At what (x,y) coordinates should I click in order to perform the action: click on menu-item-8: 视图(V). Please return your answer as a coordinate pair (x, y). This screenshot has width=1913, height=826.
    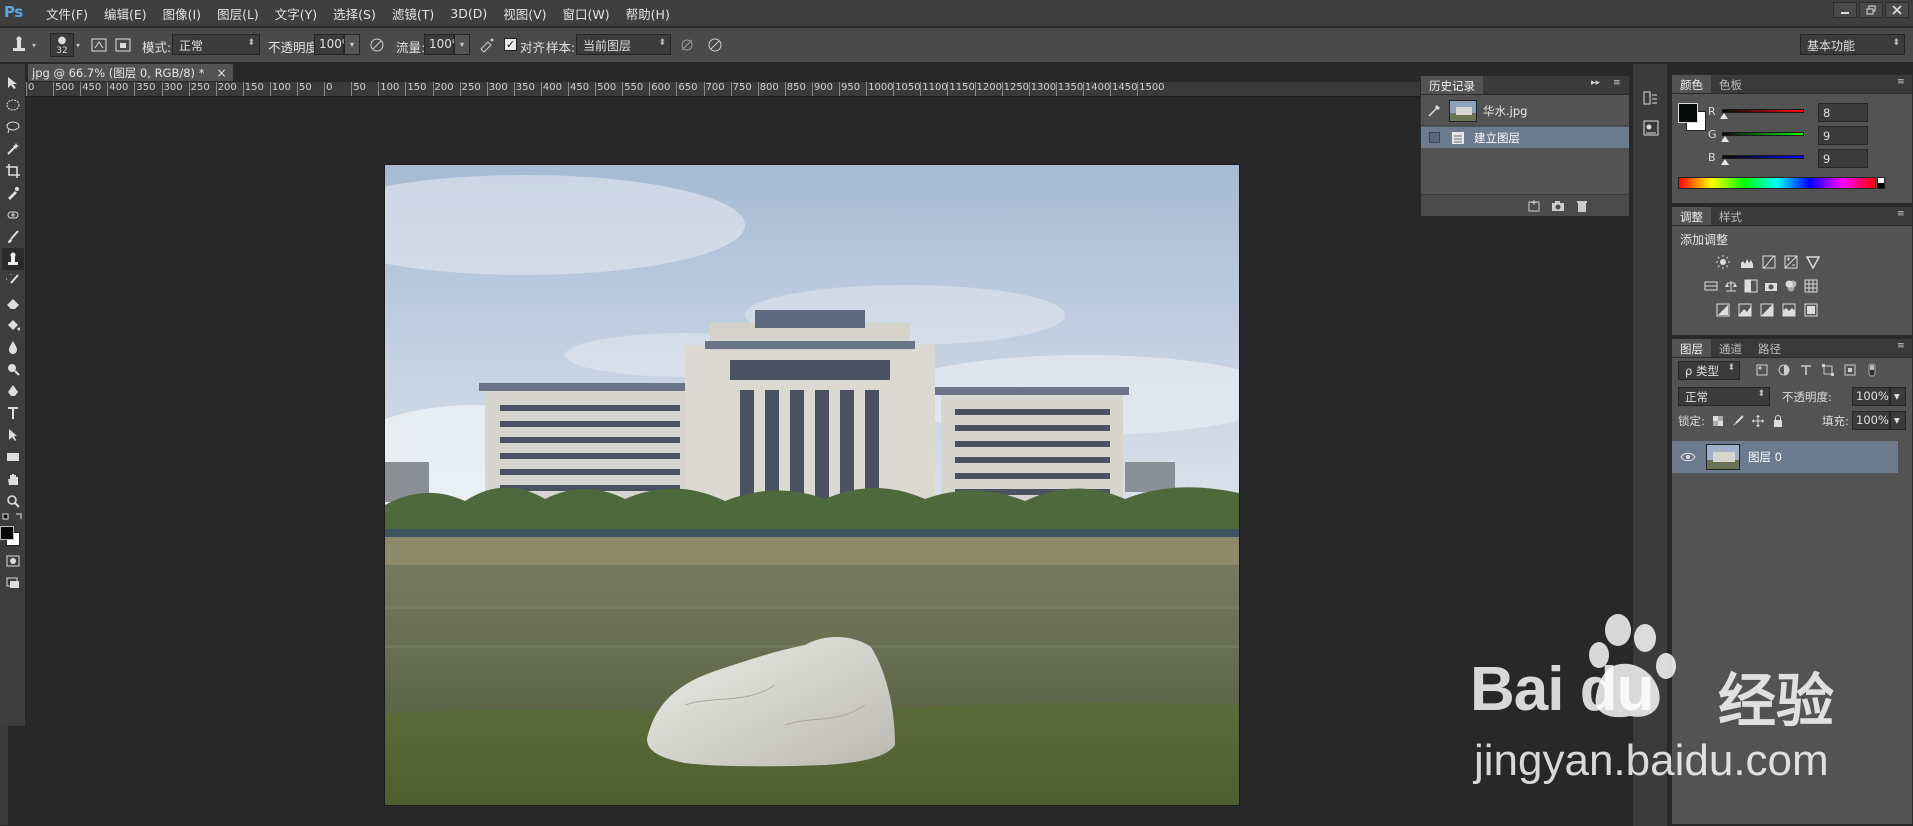
    Looking at the image, I should click on (524, 13).